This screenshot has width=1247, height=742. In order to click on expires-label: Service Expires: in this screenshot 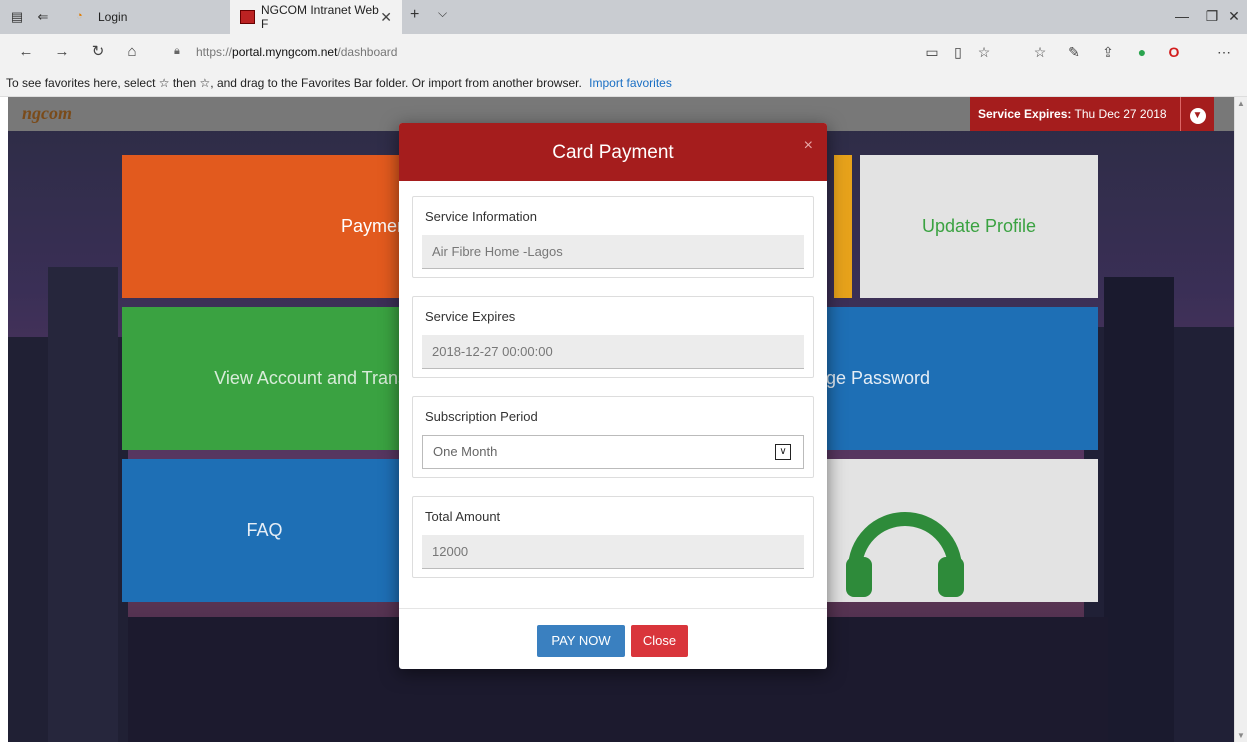, I will do `click(1025, 114)`.